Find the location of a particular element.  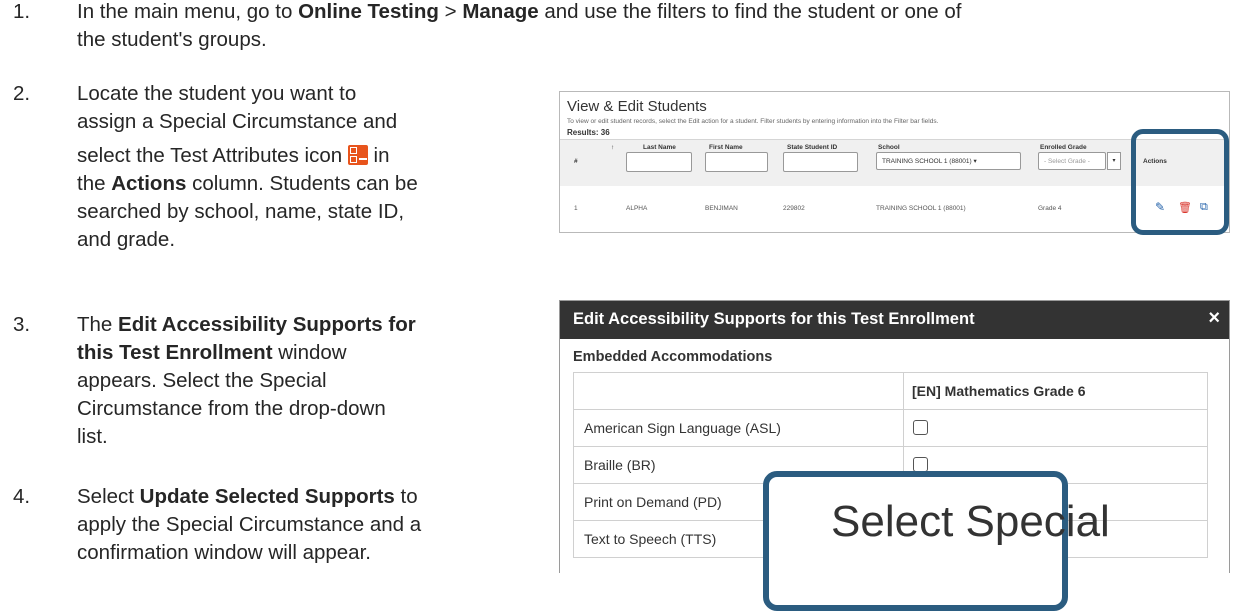

cell-state-id: 229802 is located at coordinates (794, 208).